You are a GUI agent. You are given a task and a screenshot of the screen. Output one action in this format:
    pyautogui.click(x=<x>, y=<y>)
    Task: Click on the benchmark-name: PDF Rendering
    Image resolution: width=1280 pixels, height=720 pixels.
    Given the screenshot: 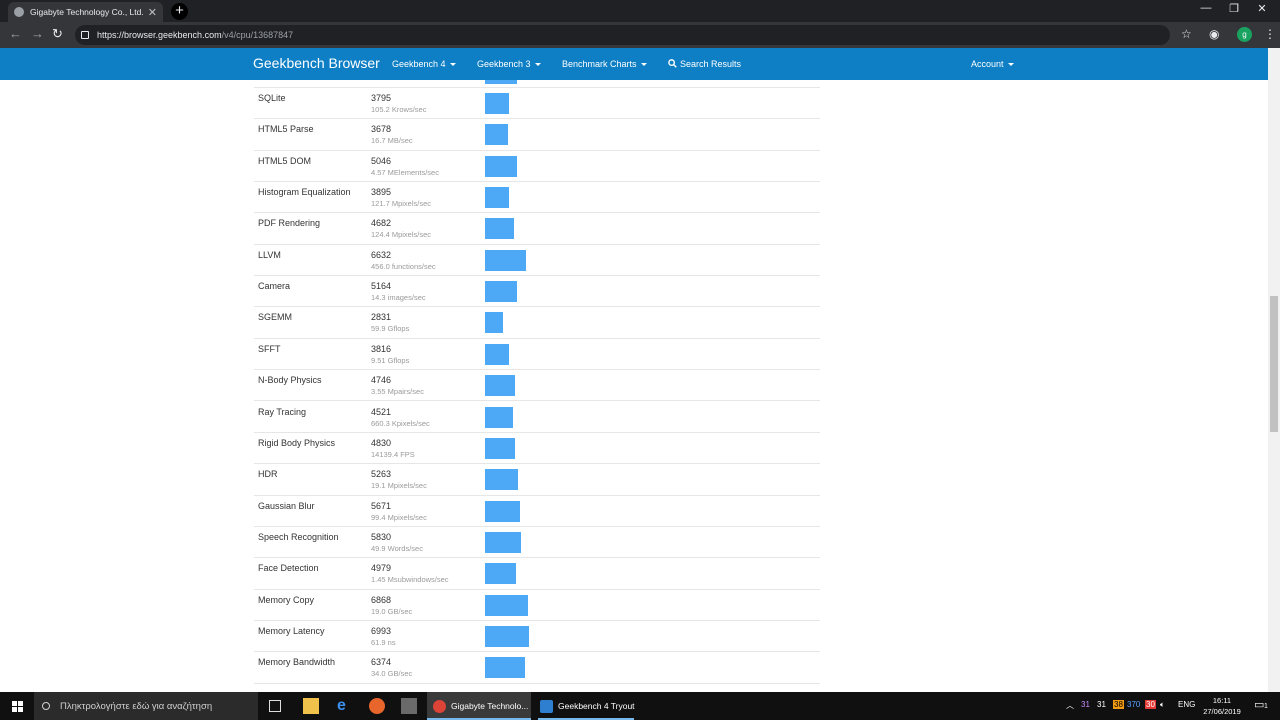 What is the action you would take?
    pyautogui.click(x=289, y=223)
    